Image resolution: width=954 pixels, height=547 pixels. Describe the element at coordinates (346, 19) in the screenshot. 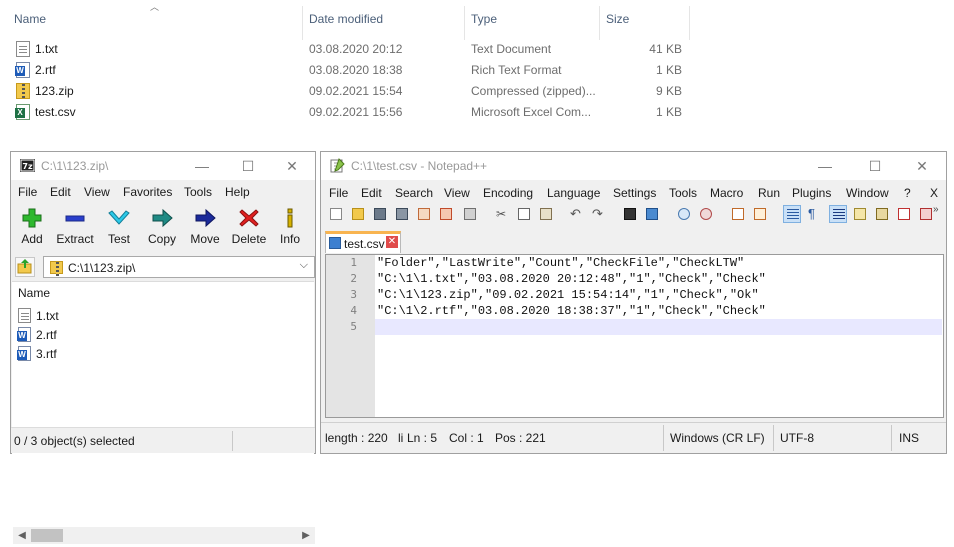

I see `column-date-header: Date modified` at that location.